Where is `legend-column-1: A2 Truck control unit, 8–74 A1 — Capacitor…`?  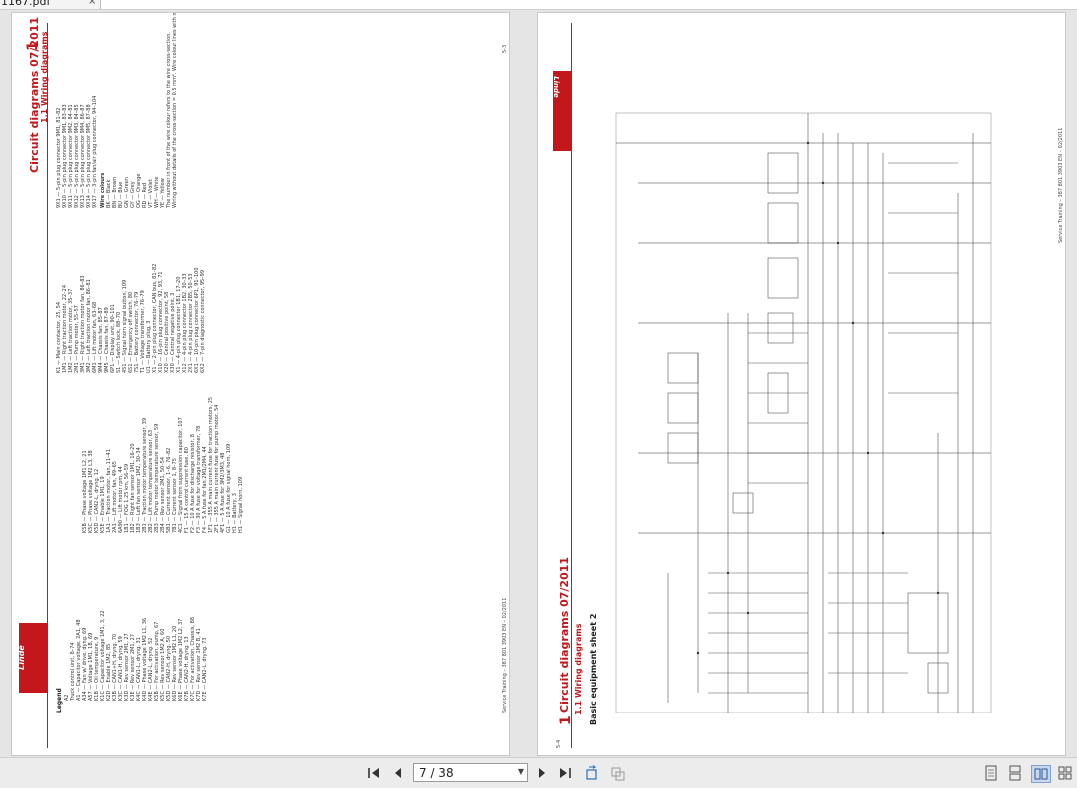 legend-column-1: A2 Truck control unit, 8–74 A1 — Capacitor… is located at coordinates (136, 636).